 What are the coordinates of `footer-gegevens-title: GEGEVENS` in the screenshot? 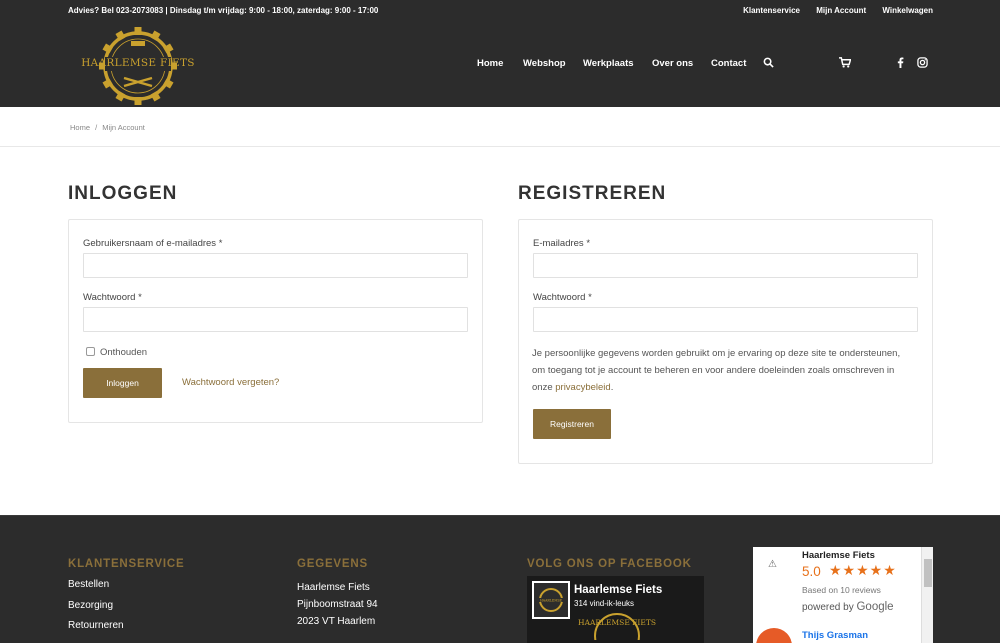 It's located at (332, 564).